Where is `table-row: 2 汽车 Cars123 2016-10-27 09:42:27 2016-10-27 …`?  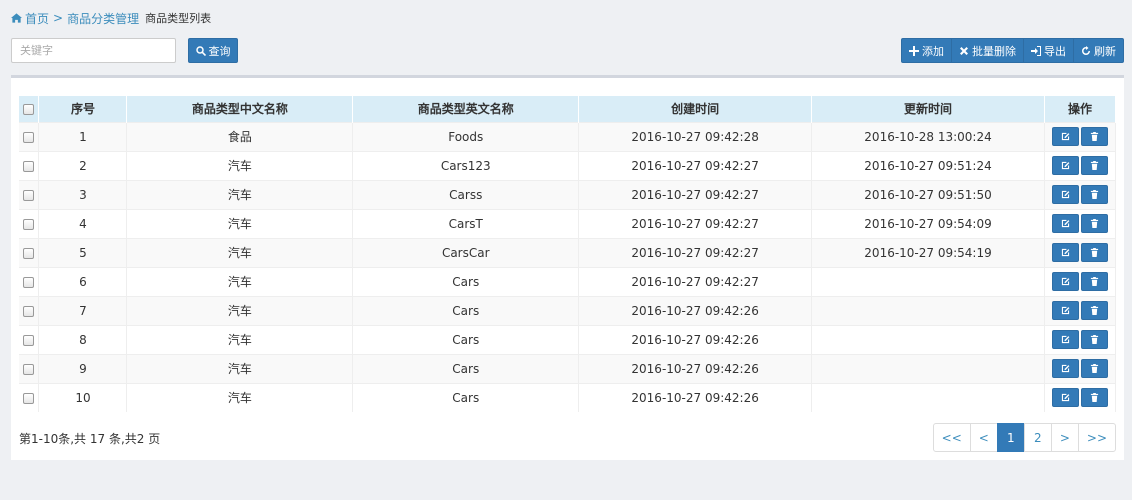 table-row: 2 汽车 Cars123 2016-10-27 09:42:27 2016-10-27 … is located at coordinates (568, 165).